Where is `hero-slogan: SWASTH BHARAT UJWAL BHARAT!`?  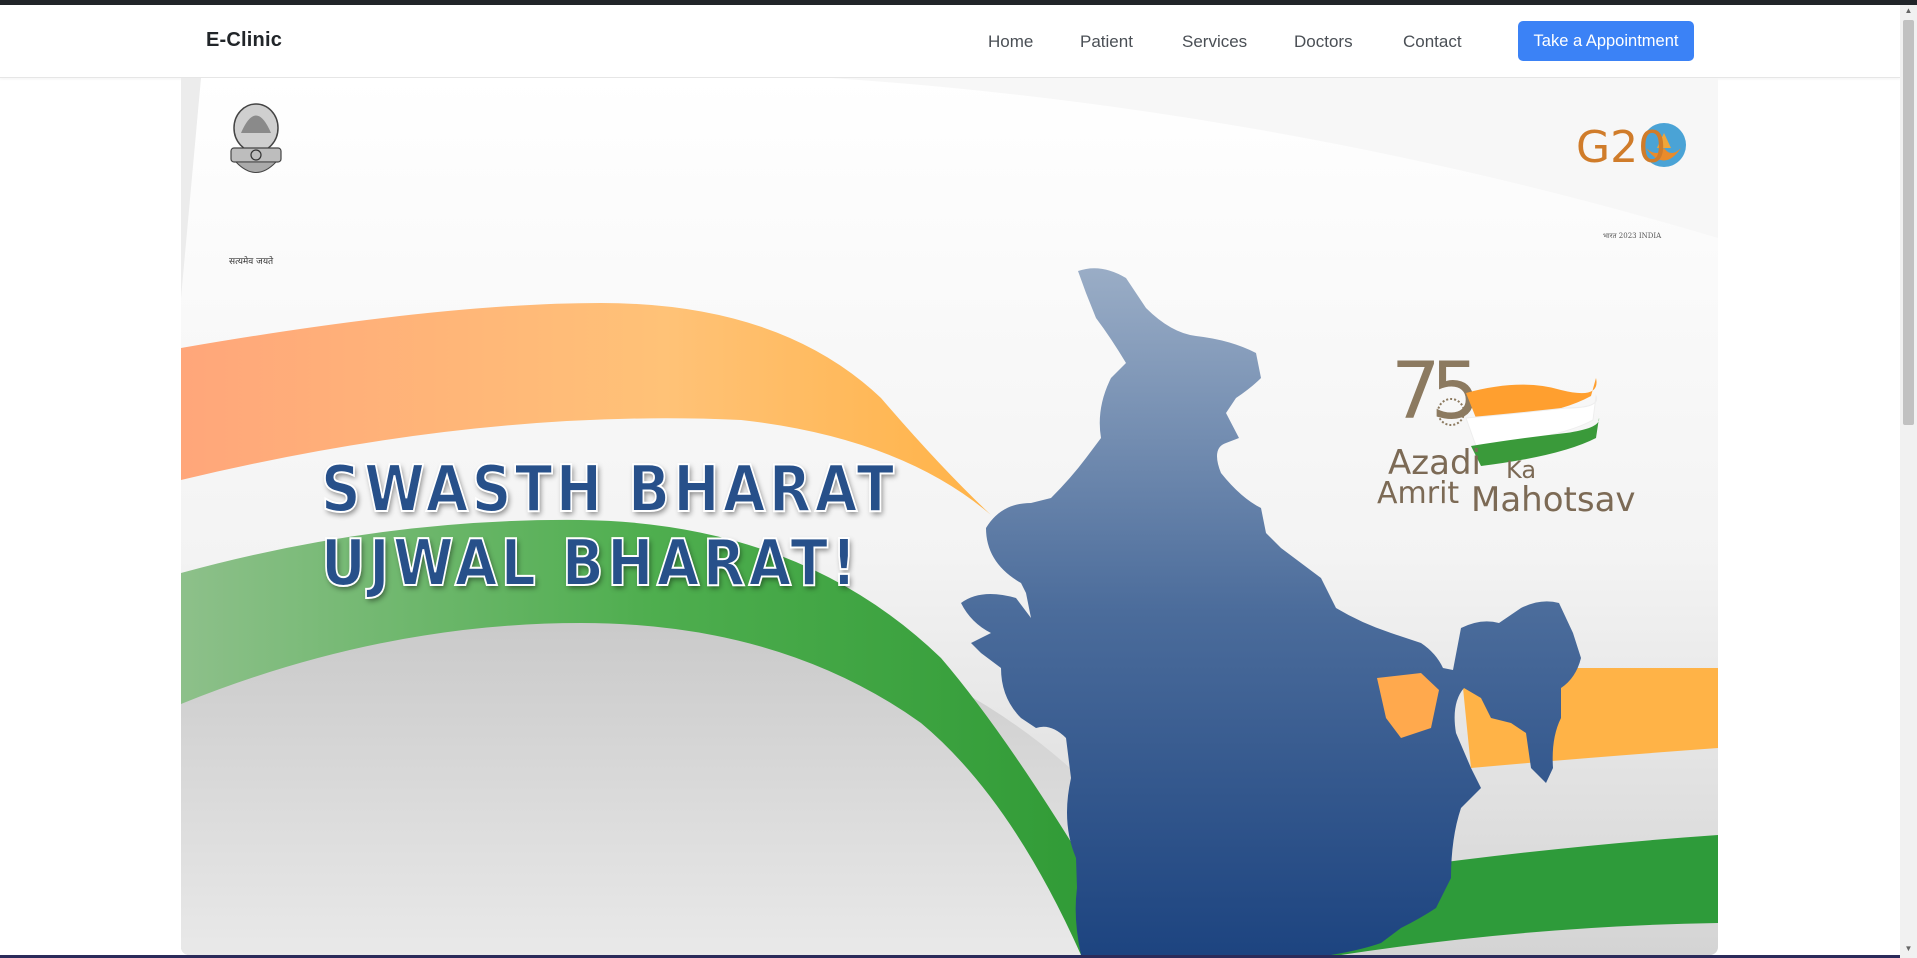 hero-slogan: SWASTH BHARAT UJWAL BHARAT! is located at coordinates (609, 527).